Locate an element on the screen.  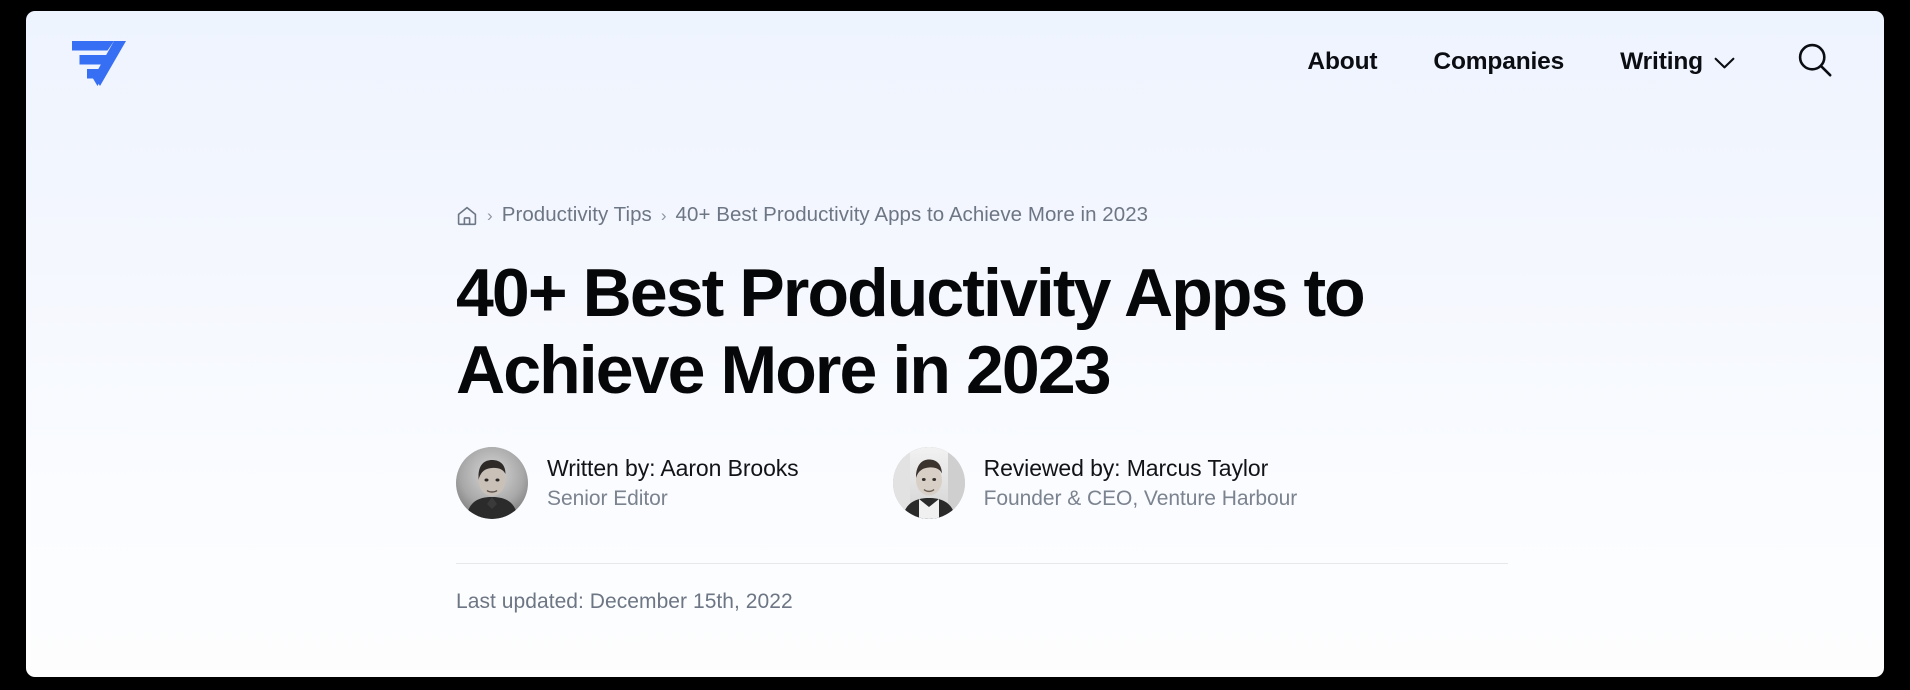
main-navigation: About Companies Writing is located at coordinates (1577, 61).